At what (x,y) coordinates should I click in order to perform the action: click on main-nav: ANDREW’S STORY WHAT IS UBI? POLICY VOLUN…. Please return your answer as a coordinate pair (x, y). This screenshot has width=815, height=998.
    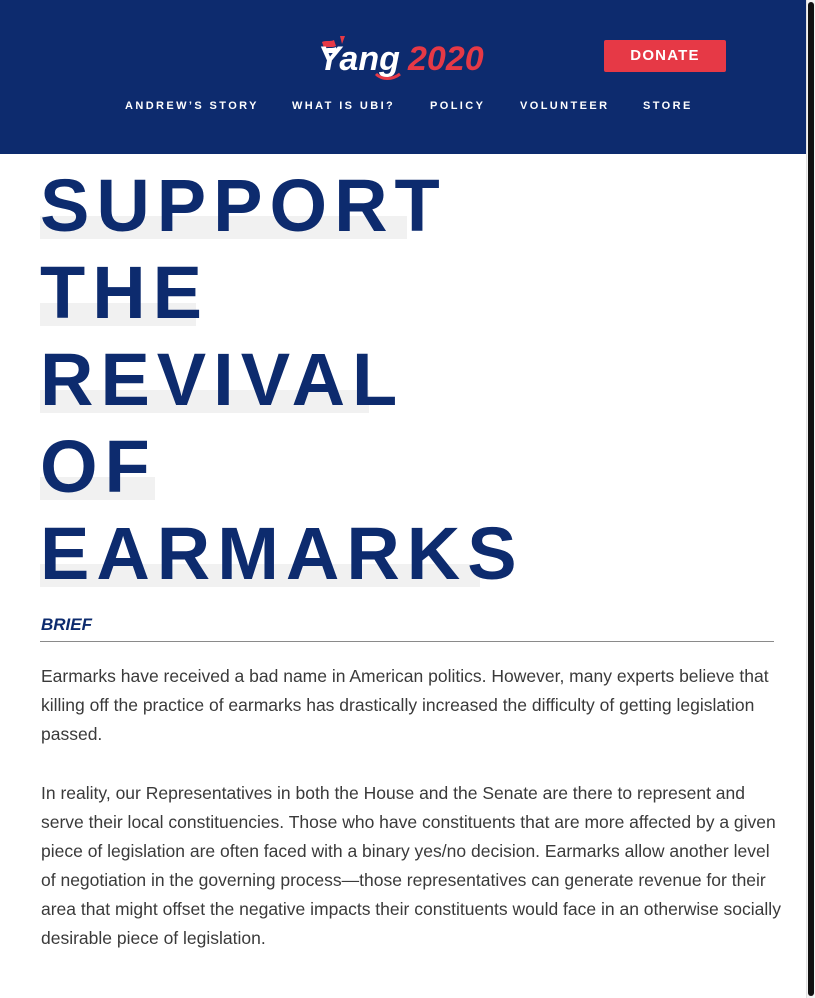
    Looking at the image, I should click on (407, 108).